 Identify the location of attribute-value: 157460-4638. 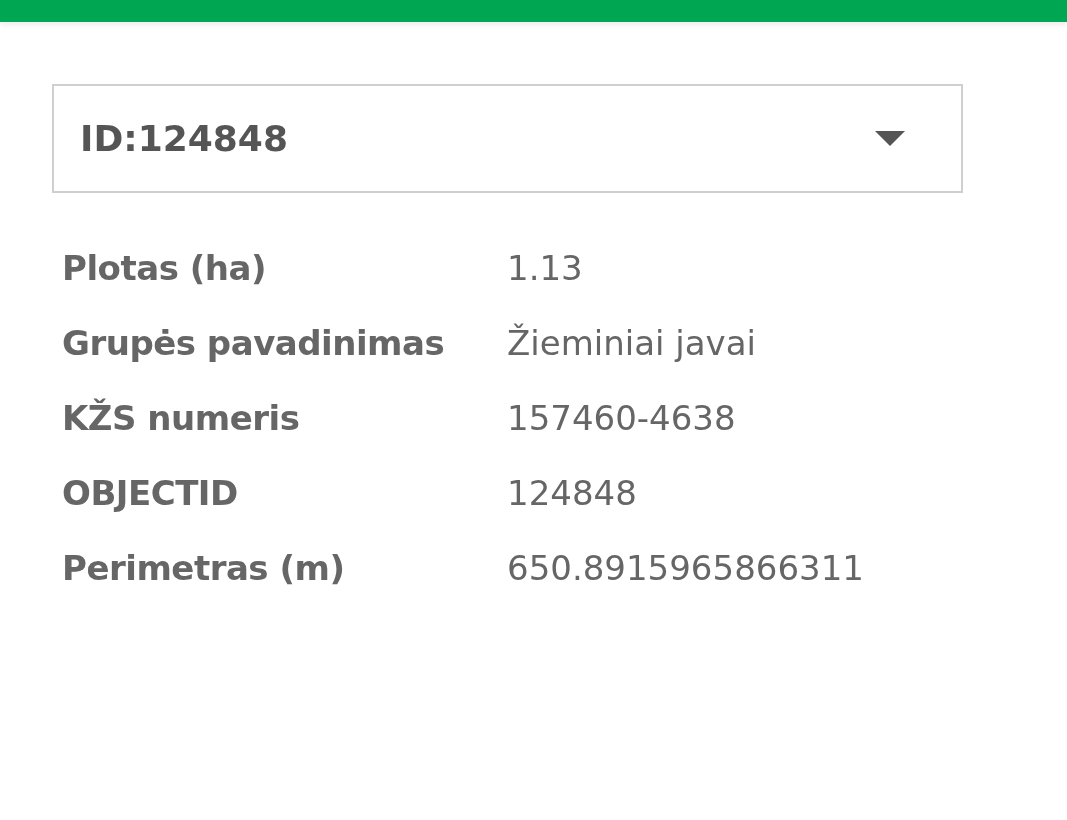
(622, 418).